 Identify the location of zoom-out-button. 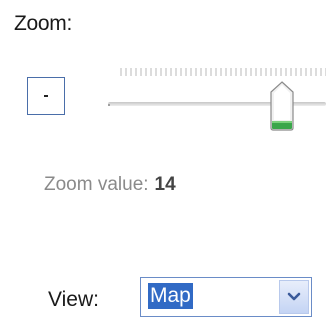
(46, 96).